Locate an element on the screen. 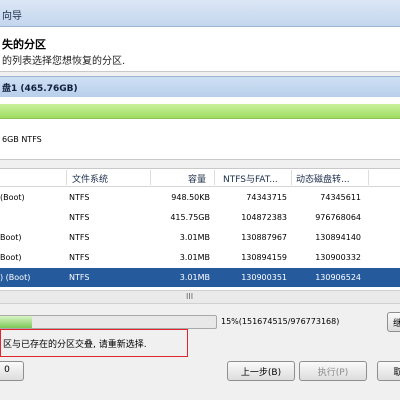 The height and width of the screenshot is (400, 400). horizontal-scrollbar: III is located at coordinates (200, 297).